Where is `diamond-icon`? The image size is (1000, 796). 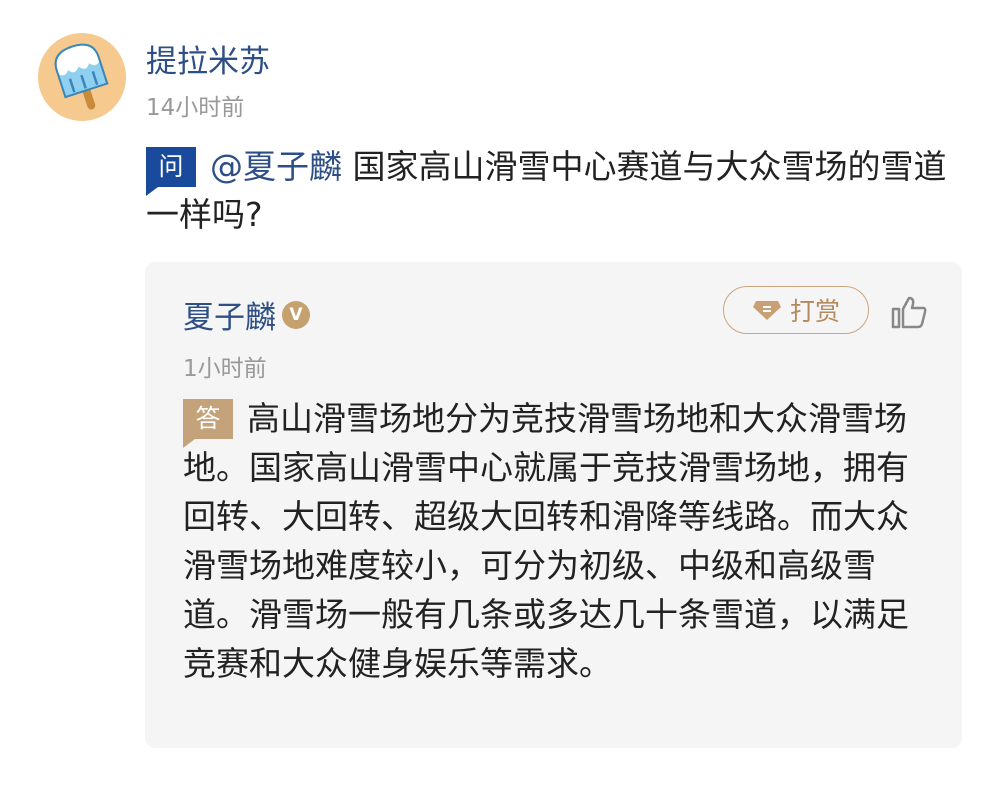 diamond-icon is located at coordinates (766, 310).